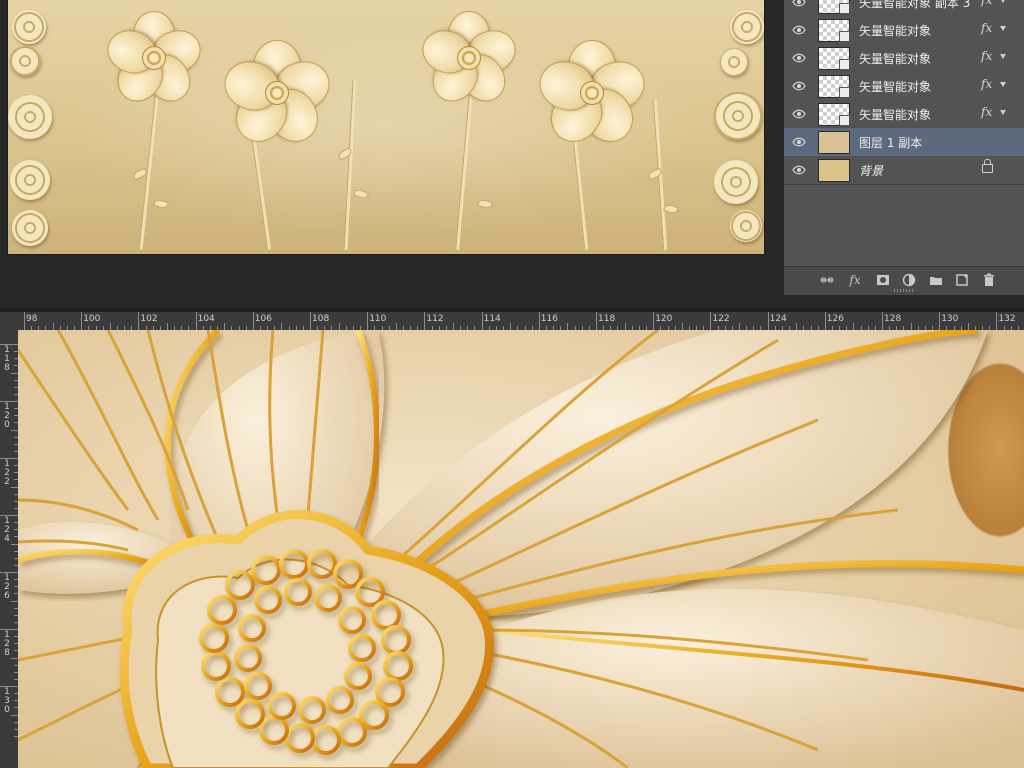 Image resolution: width=1024 pixels, height=768 pixels. Describe the element at coordinates (9, 549) in the screenshot. I see `vertical-ruler: 118 120 122 124 126 128 130` at that location.